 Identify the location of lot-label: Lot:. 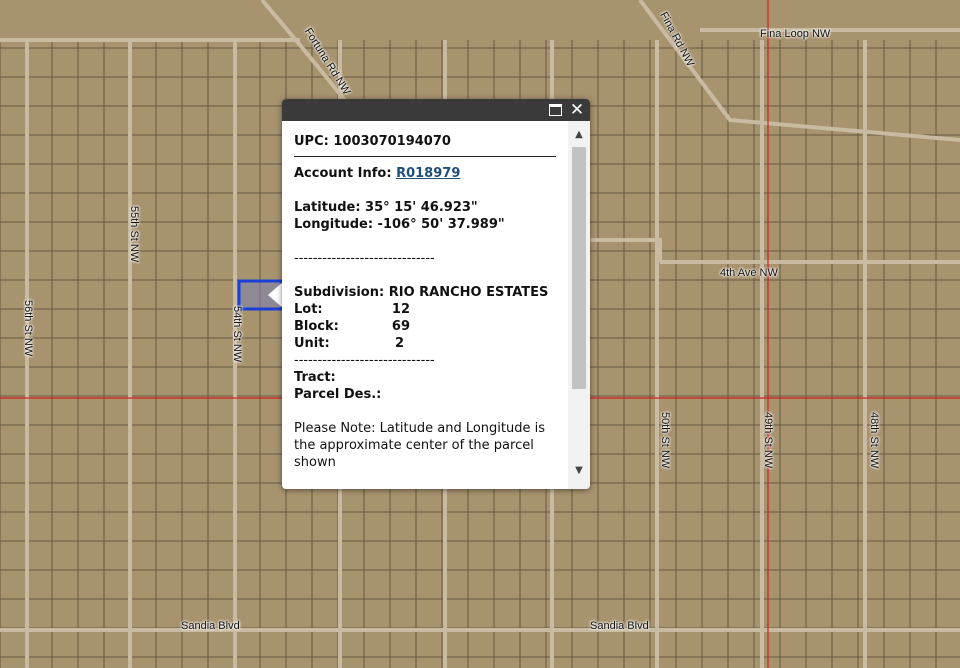
(308, 309).